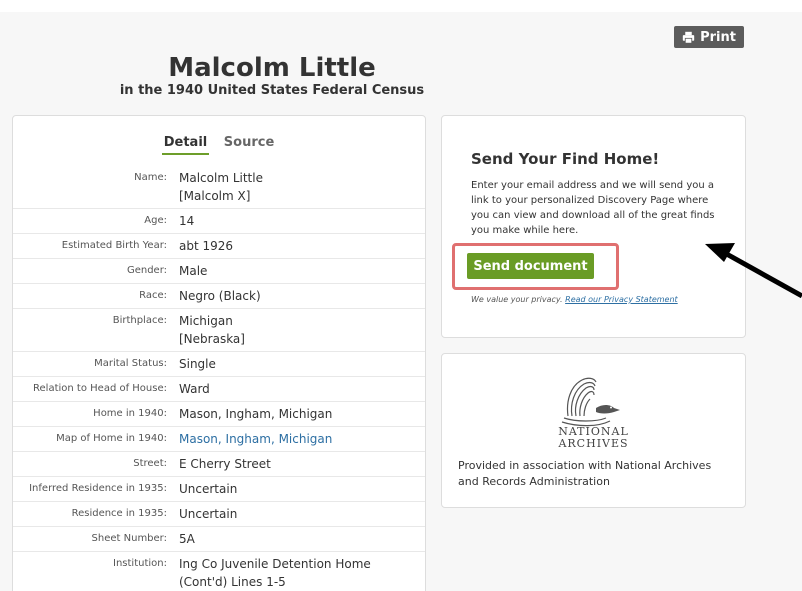 The height and width of the screenshot is (591, 802). Describe the element at coordinates (753, 271) in the screenshot. I see `annotation-arrow-icon` at that location.